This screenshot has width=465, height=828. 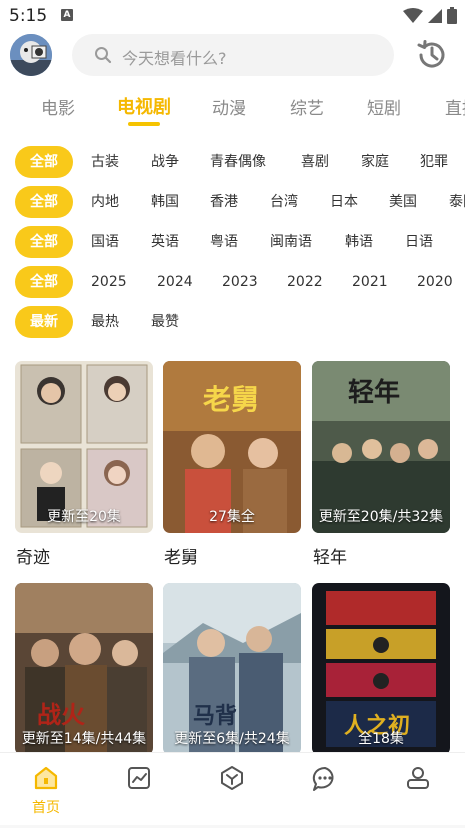 I want to click on tab-anime: 动漫, so click(x=229, y=106).